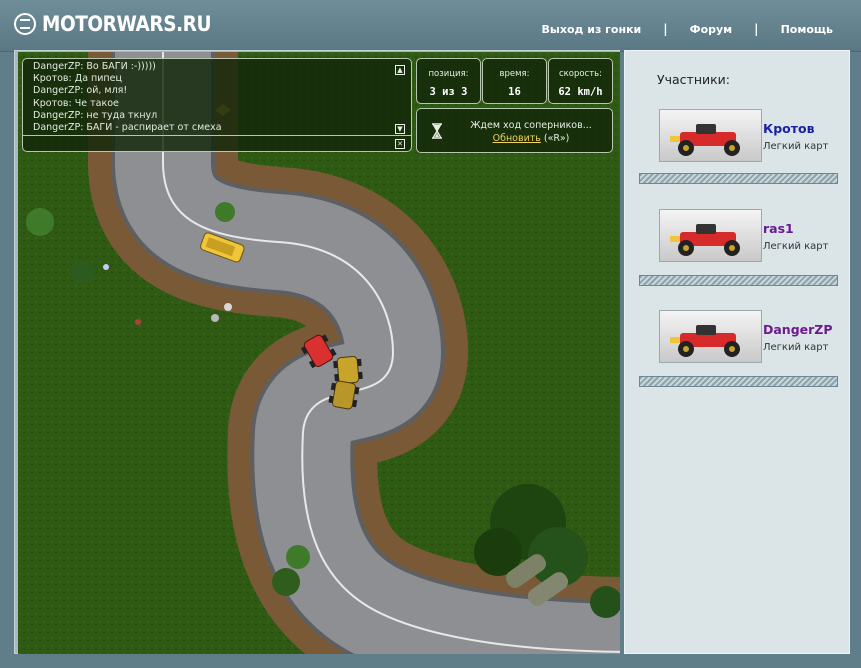 The image size is (861, 668). What do you see at coordinates (555, 138) in the screenshot?
I see `refresh-hint: («R»)` at bounding box center [555, 138].